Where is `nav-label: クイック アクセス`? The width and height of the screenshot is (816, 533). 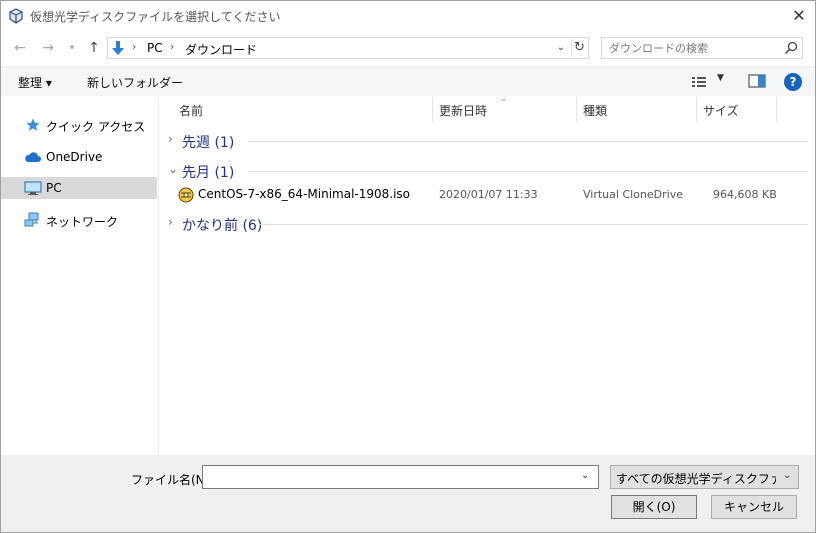
nav-label: クイック アクセス is located at coordinates (96, 127).